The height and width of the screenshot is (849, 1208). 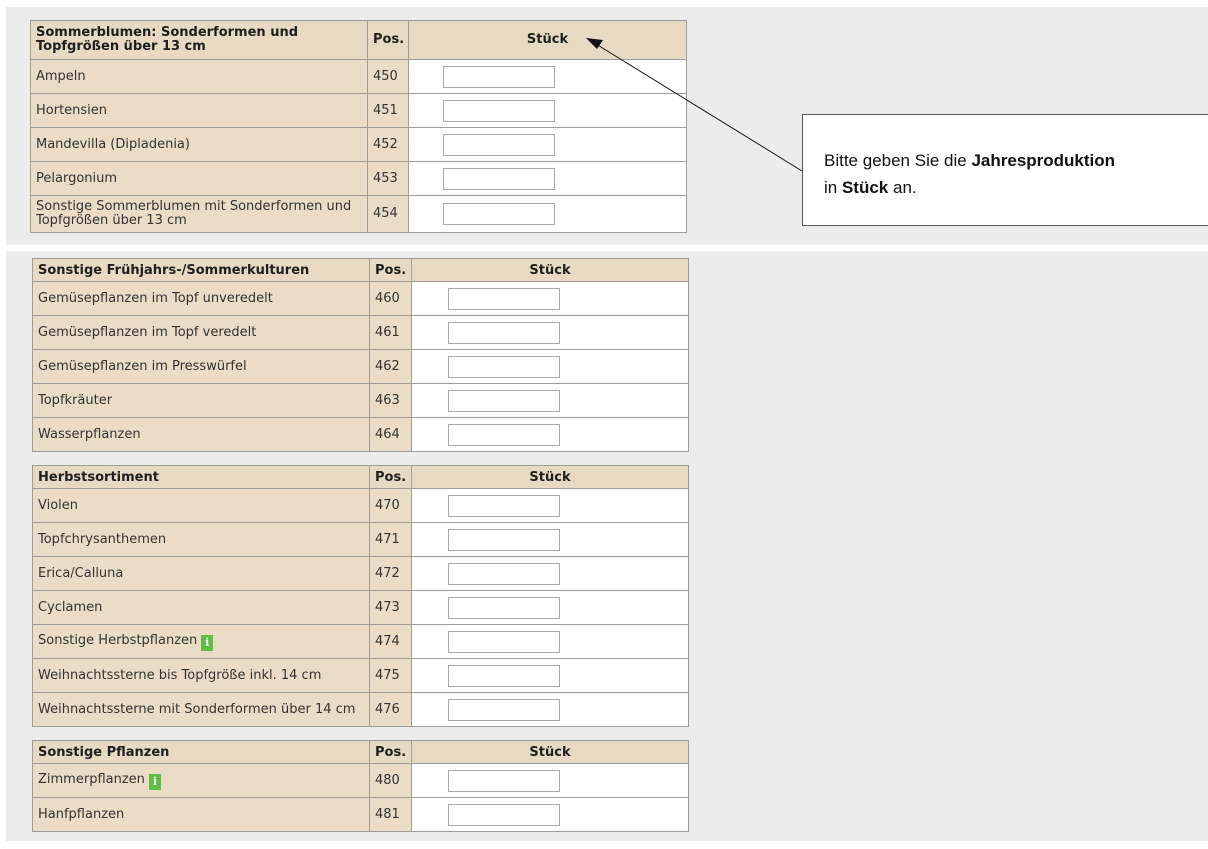 I want to click on note-text: in, so click(x=833, y=187).